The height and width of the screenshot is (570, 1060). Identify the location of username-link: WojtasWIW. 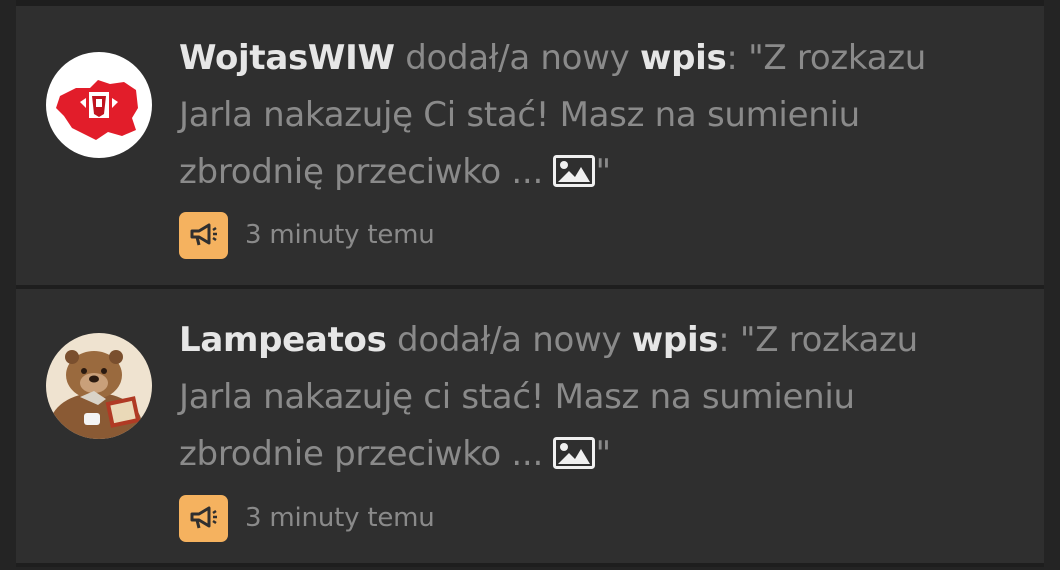
(287, 58).